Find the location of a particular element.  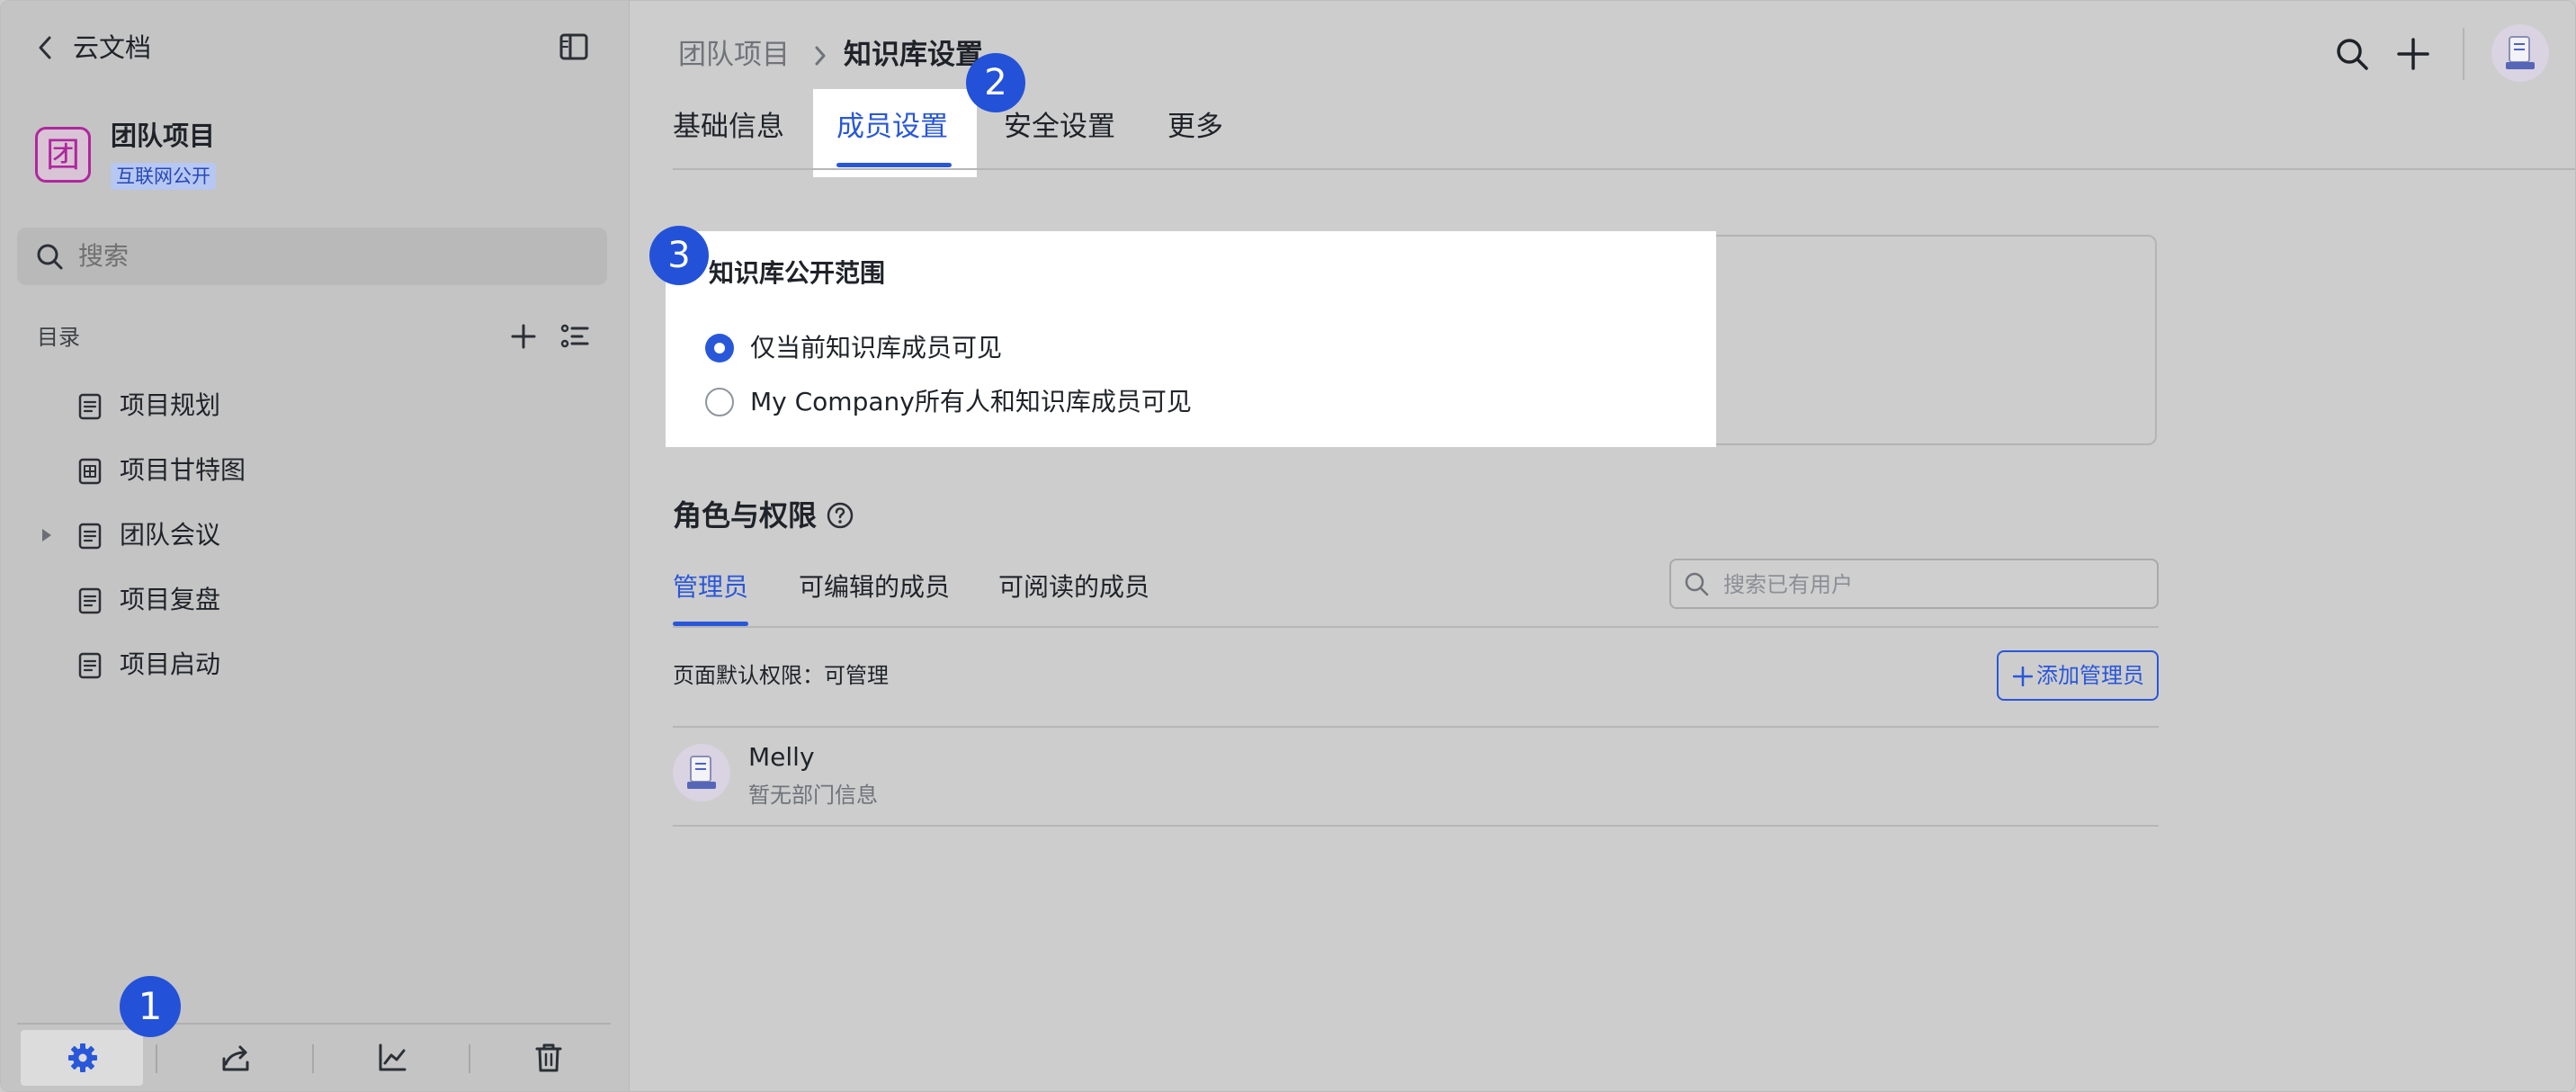

add-admin-label: 添加管理员 is located at coordinates (2090, 675).